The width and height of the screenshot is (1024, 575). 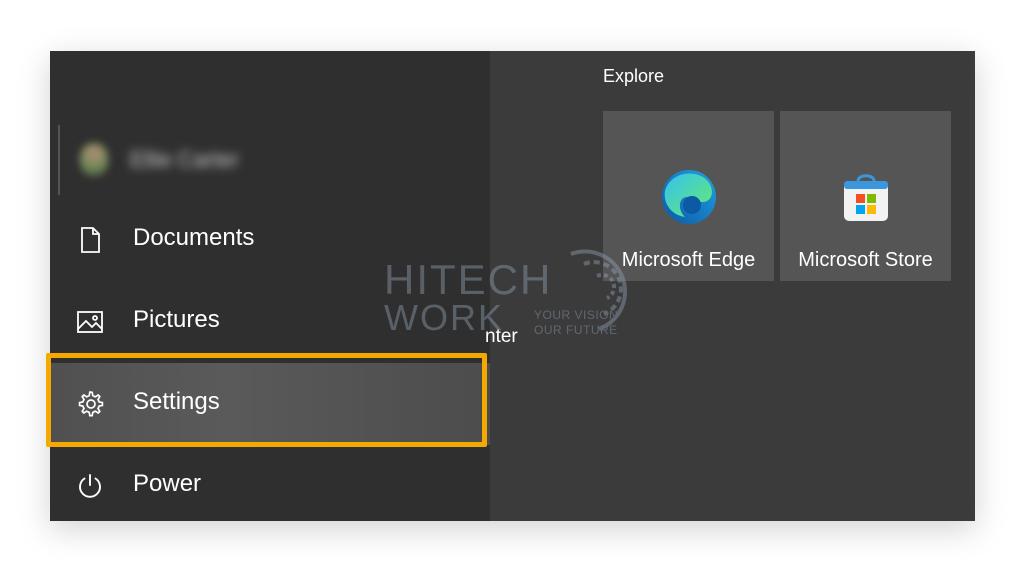 I want to click on nav-item-label: Pictures, so click(x=176, y=319).